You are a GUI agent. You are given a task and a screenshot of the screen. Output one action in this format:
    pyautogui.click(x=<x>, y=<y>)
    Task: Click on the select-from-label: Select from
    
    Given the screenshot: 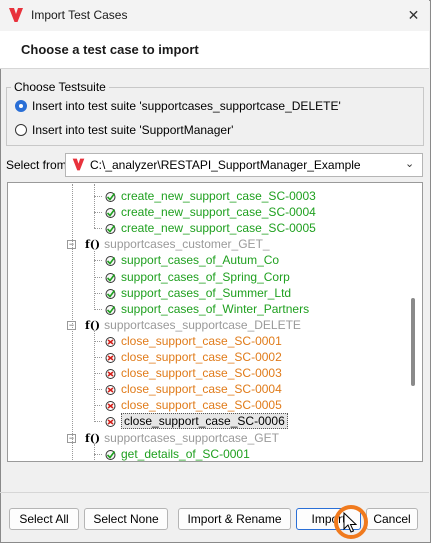 What is the action you would take?
    pyautogui.click(x=36, y=165)
    